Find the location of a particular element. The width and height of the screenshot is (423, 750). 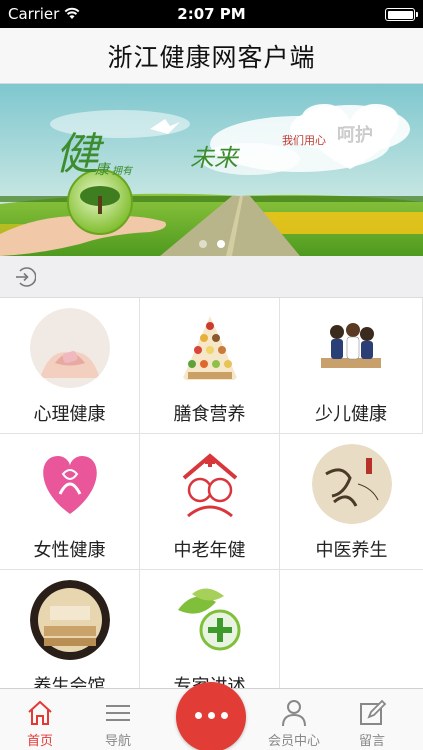

page-title: 浙江健康网客户端 is located at coordinates (211, 57).